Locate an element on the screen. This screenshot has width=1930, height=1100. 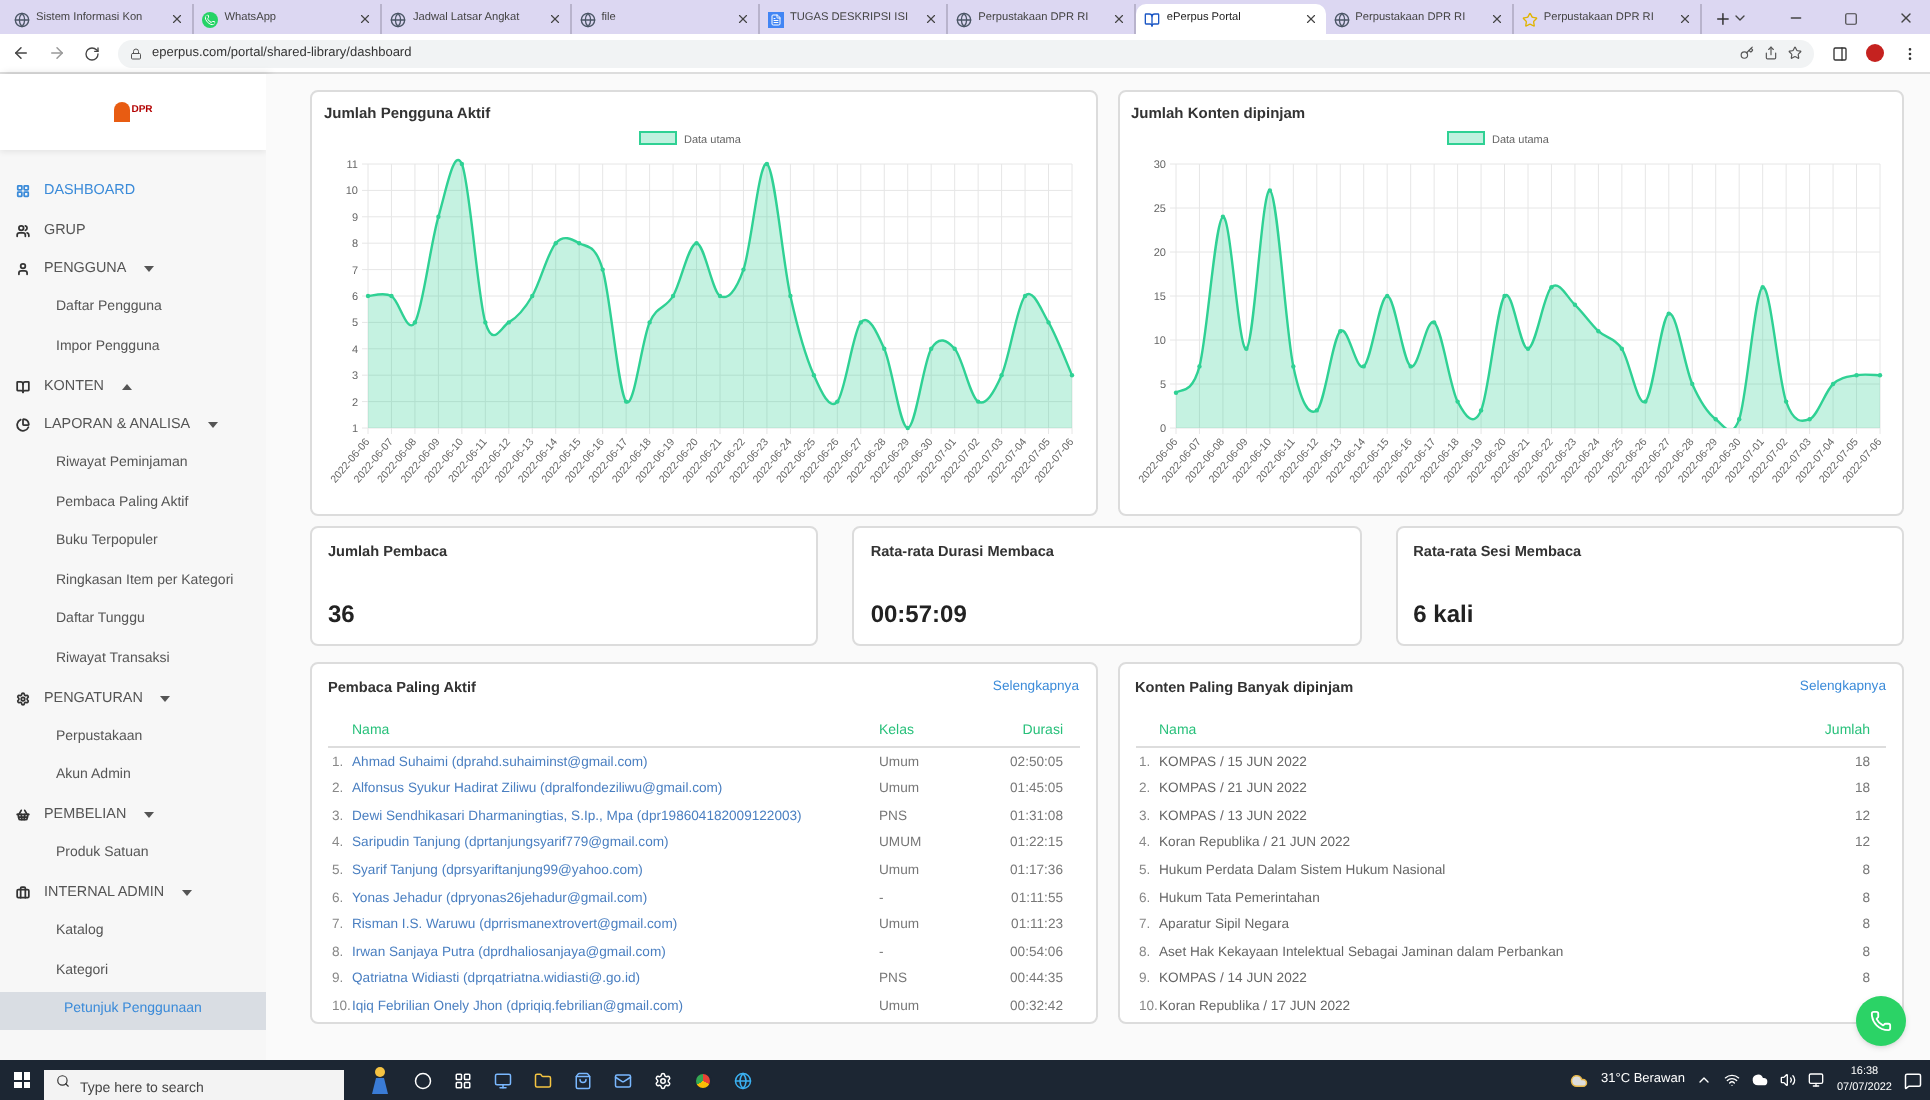
back-icon is located at coordinates (21, 53).